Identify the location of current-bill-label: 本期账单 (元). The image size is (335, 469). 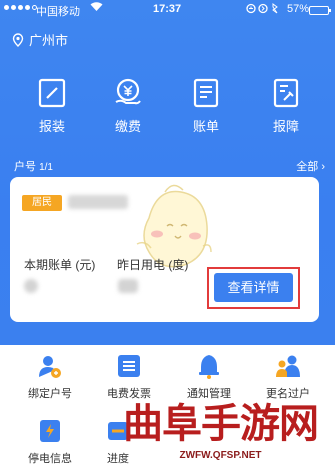
(60, 265).